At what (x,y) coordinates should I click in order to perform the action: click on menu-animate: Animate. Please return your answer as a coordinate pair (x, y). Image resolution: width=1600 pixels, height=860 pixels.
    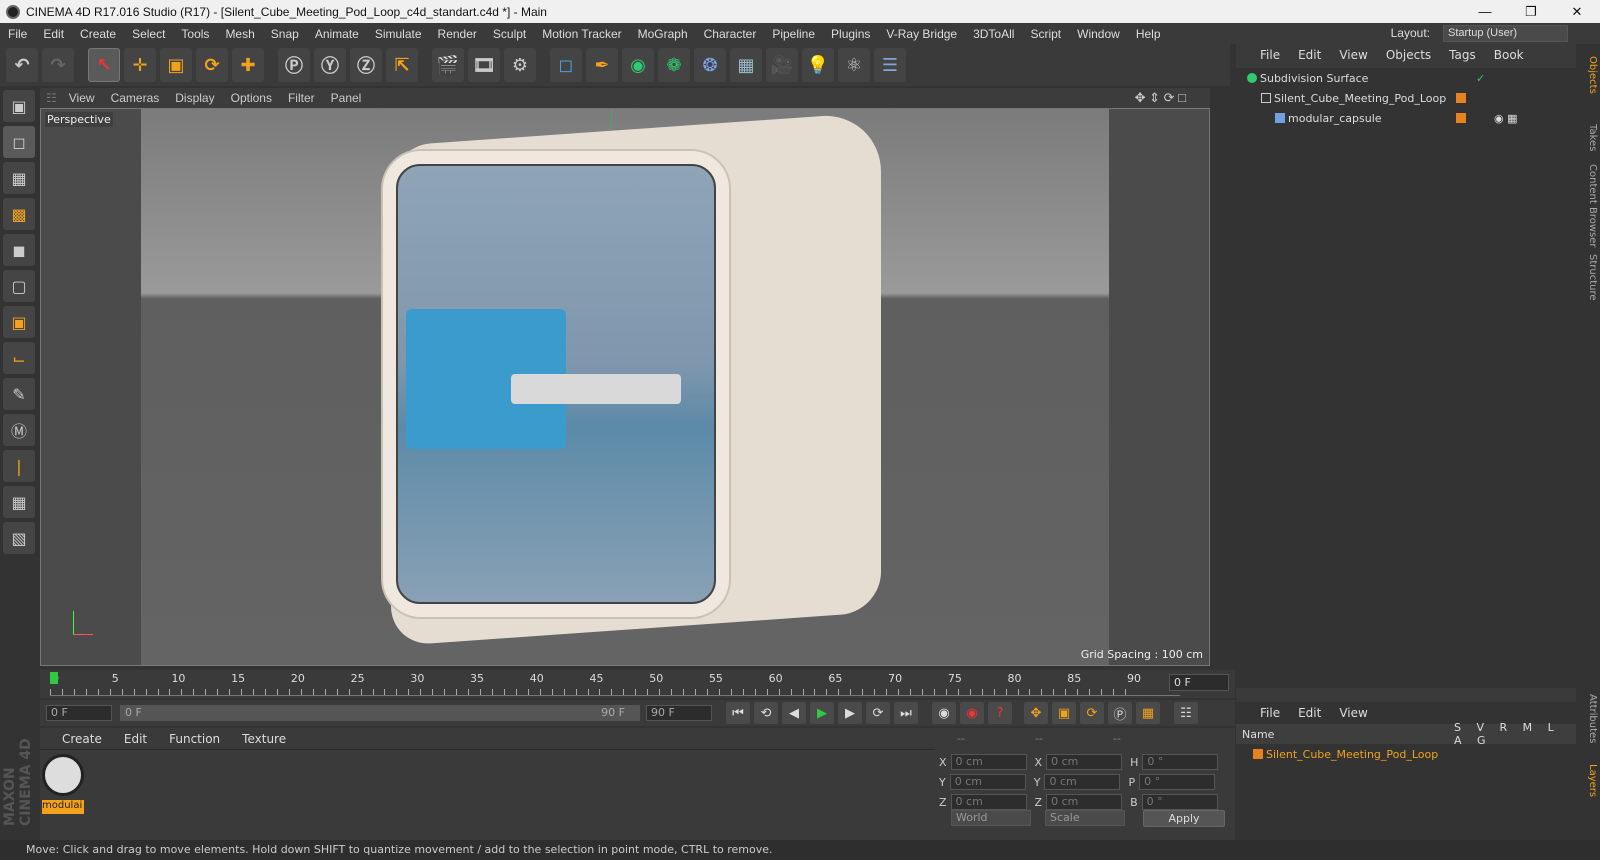
    Looking at the image, I should click on (337, 34).